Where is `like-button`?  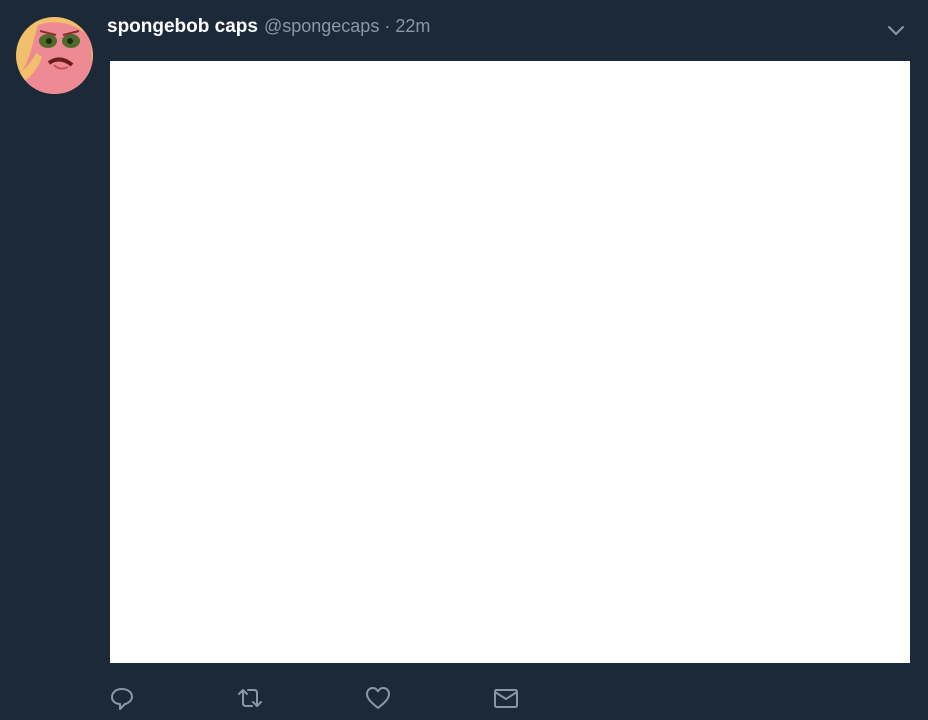 like-button is located at coordinates (378, 698).